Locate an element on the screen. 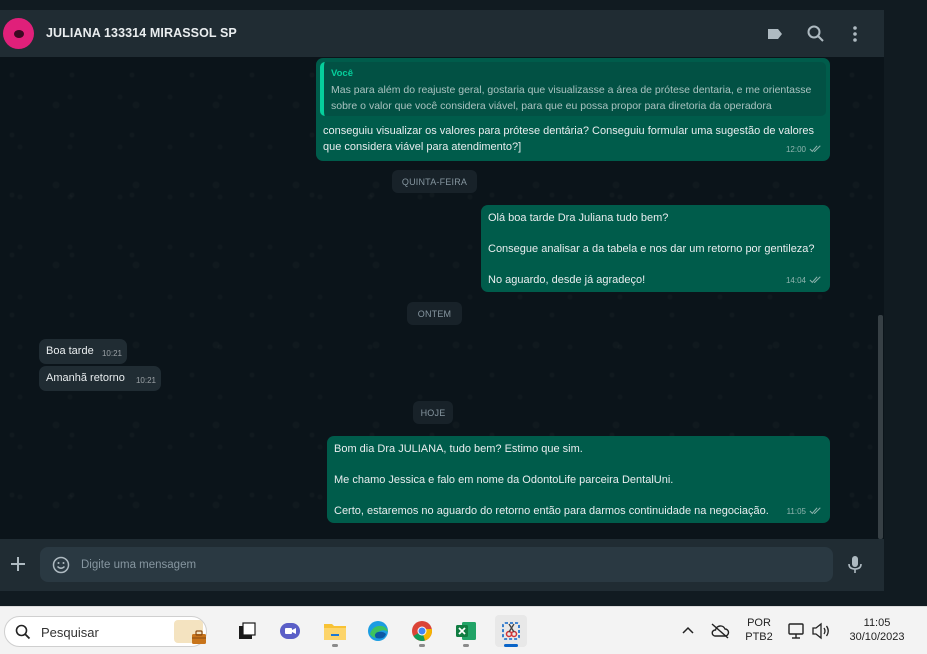 Image resolution: width=927 pixels, height=654 pixels. message-input-box is located at coordinates (436, 564).